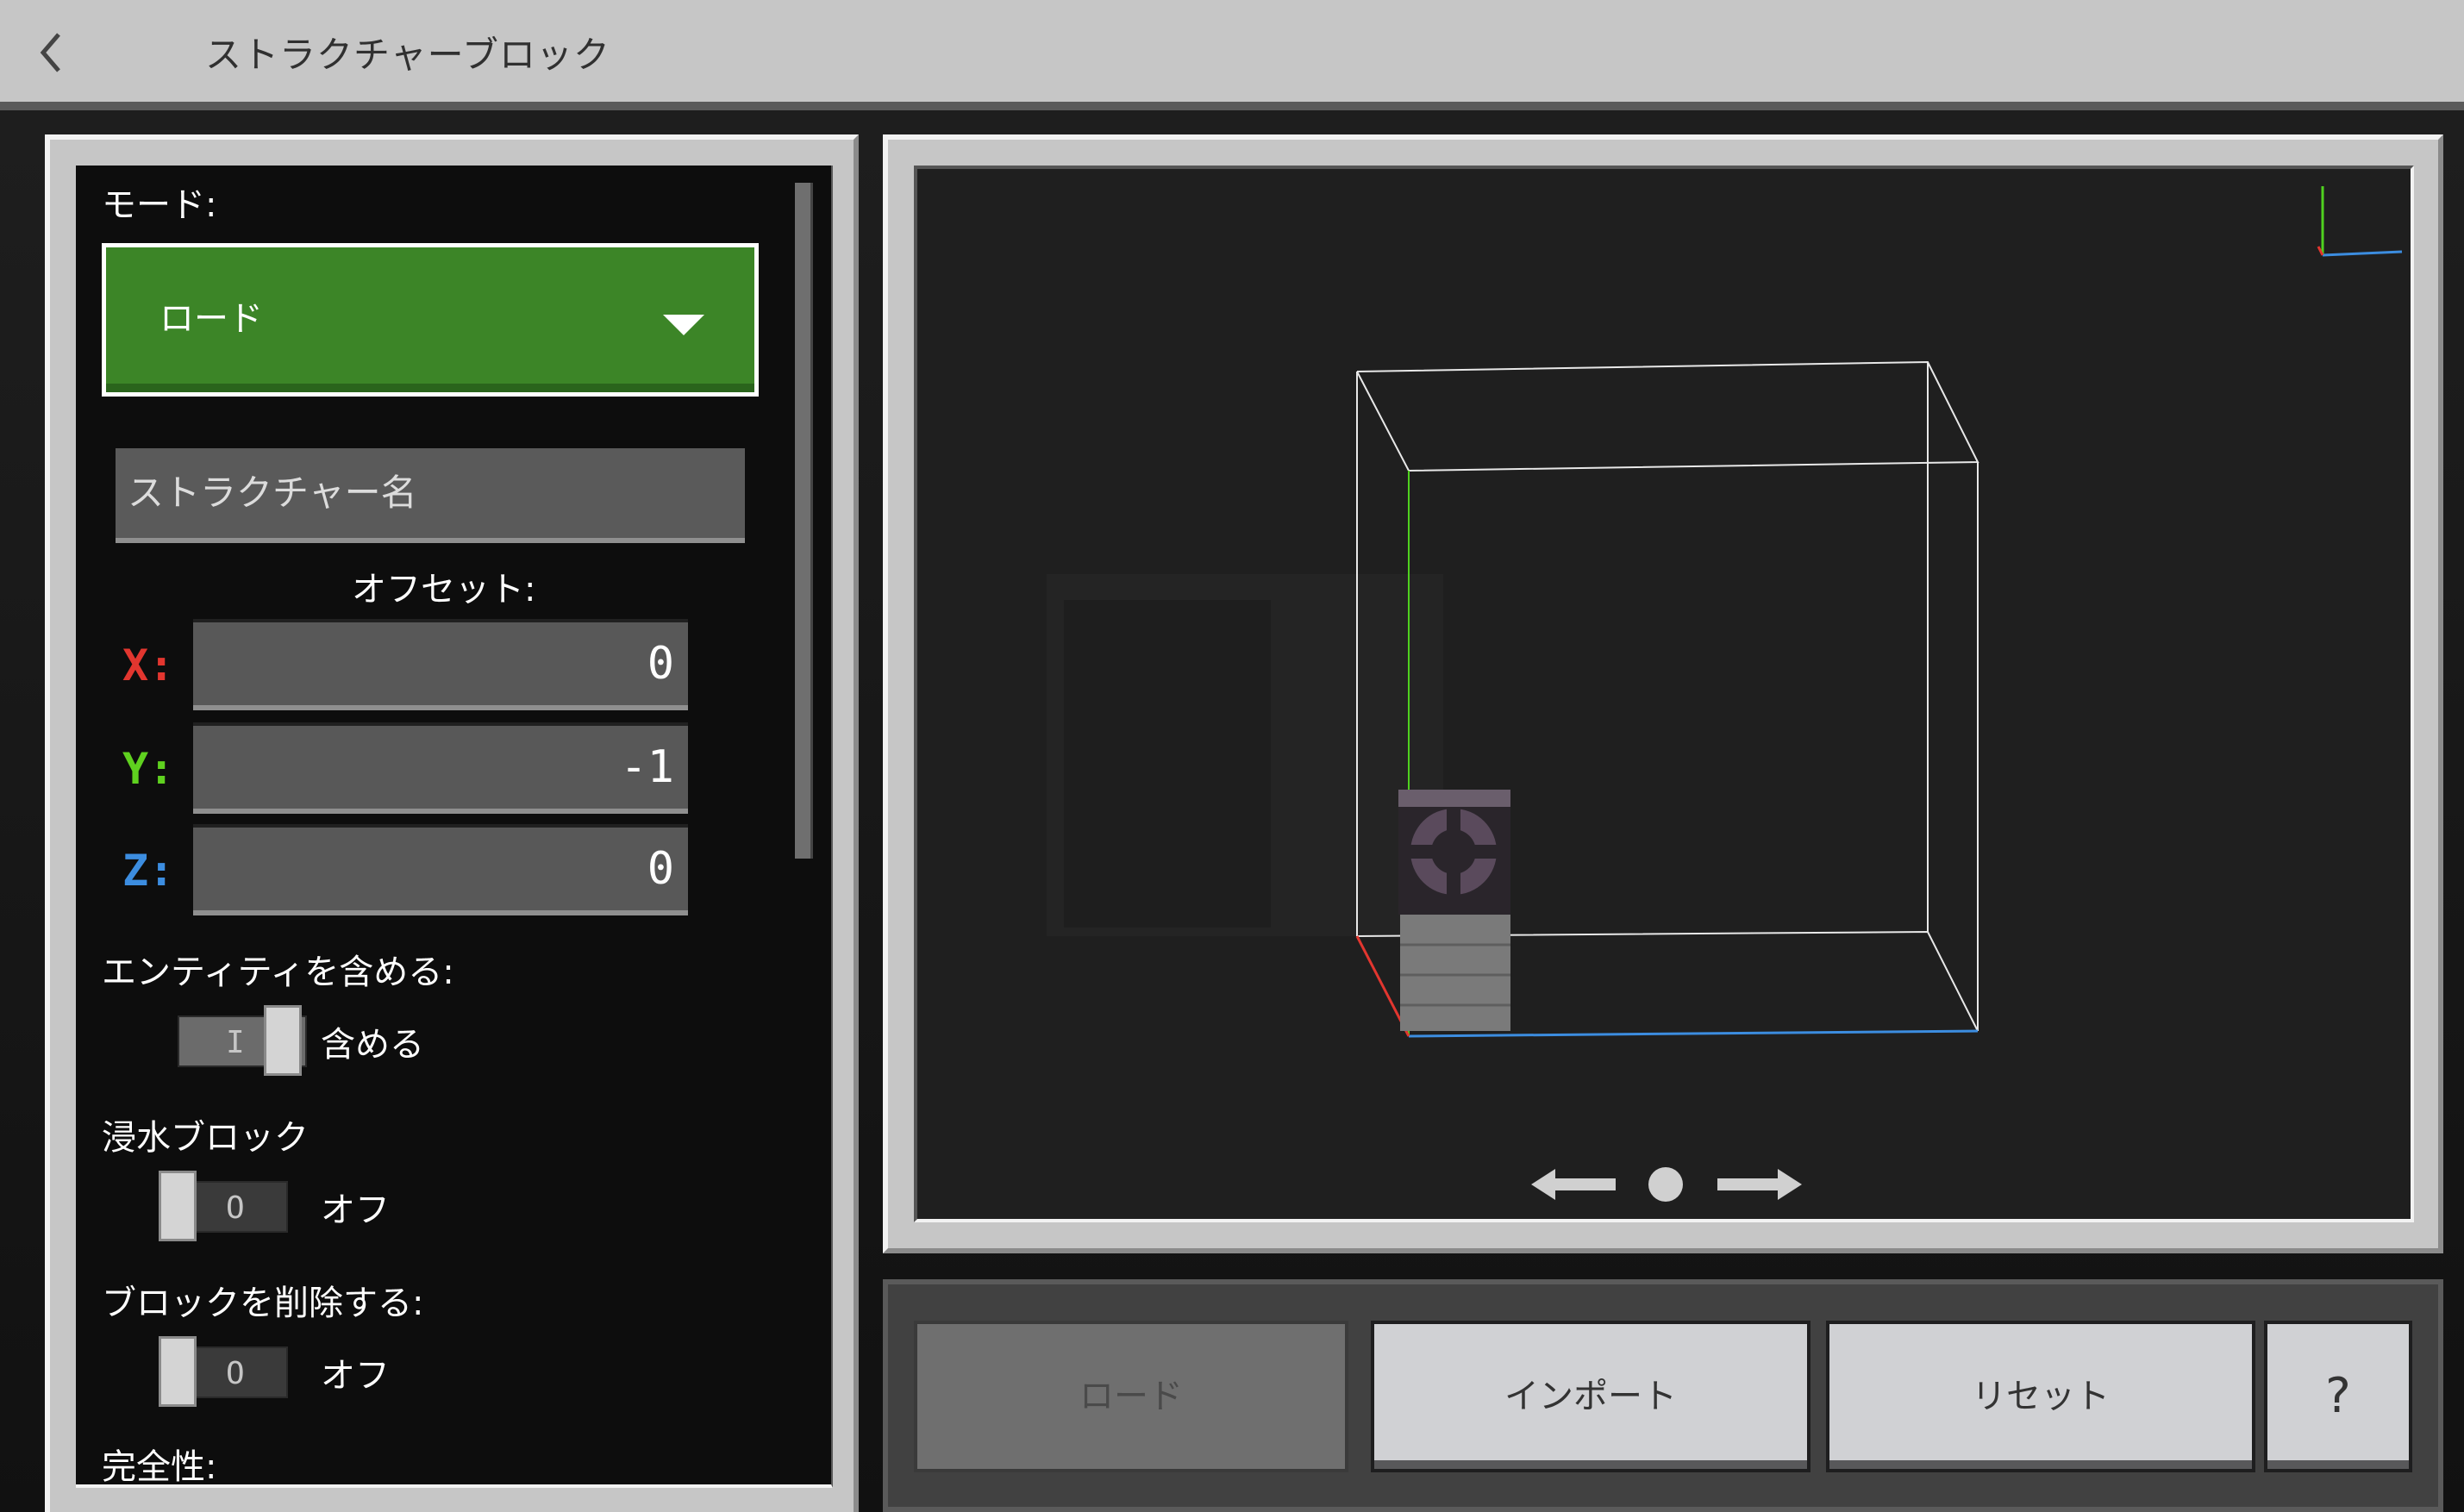  Describe the element at coordinates (804, 521) in the screenshot. I see `settings-scrollbar-thumb` at that location.